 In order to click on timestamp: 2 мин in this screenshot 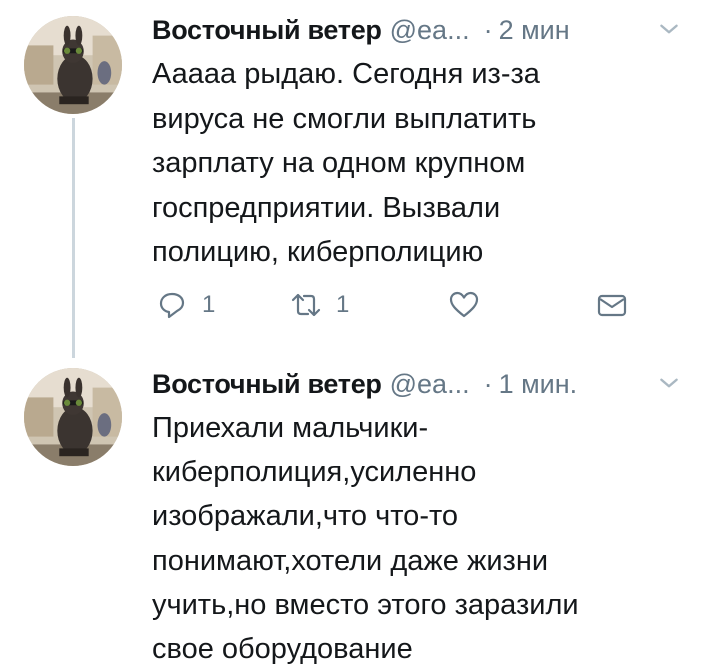, I will do `click(534, 30)`.